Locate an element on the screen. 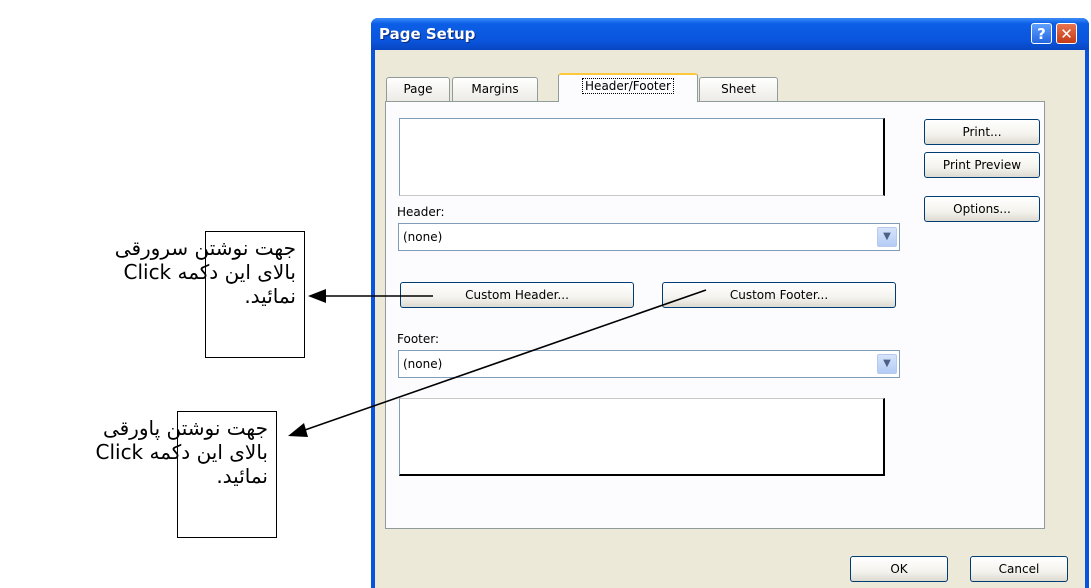 This screenshot has width=1091, height=588. footer-arrow-head is located at coordinates (298, 430).